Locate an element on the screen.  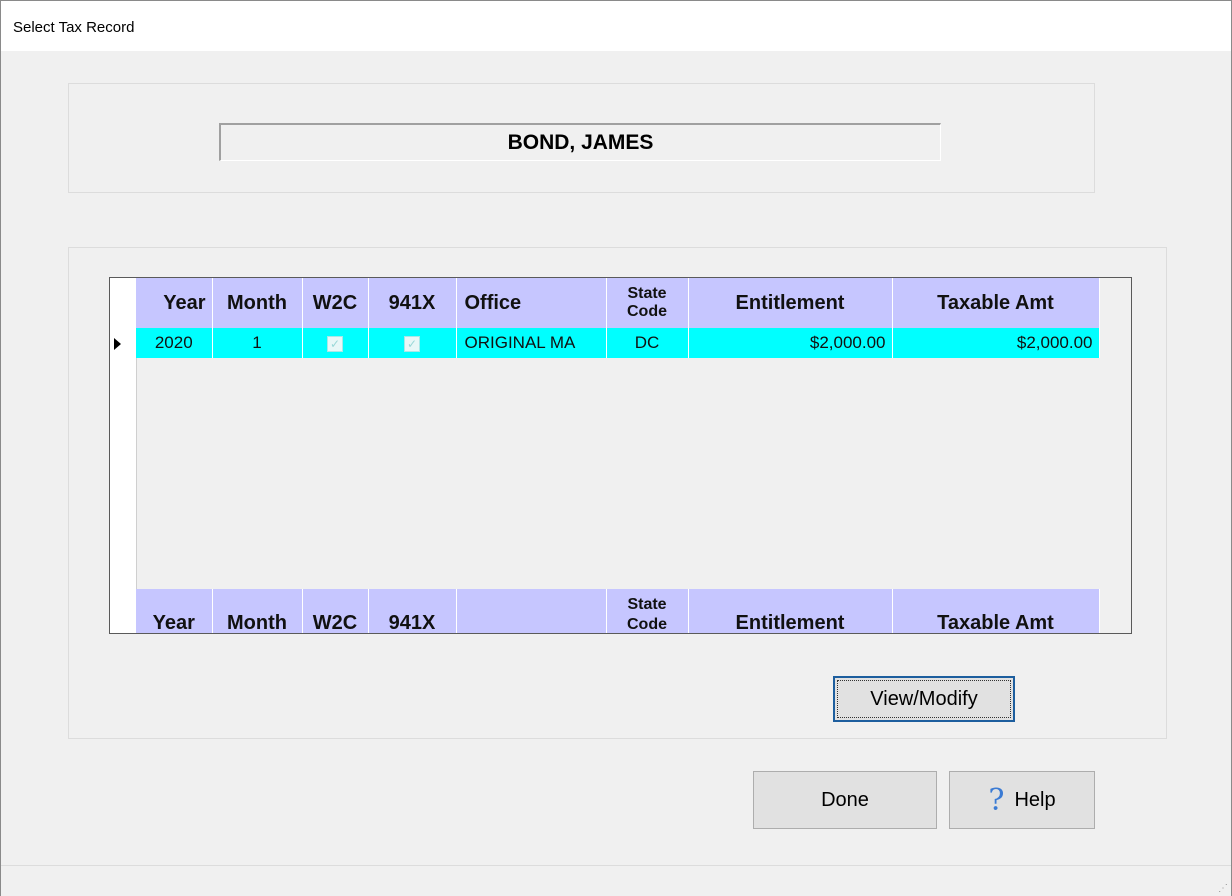
cell-941x: ✓ is located at coordinates (412, 343).